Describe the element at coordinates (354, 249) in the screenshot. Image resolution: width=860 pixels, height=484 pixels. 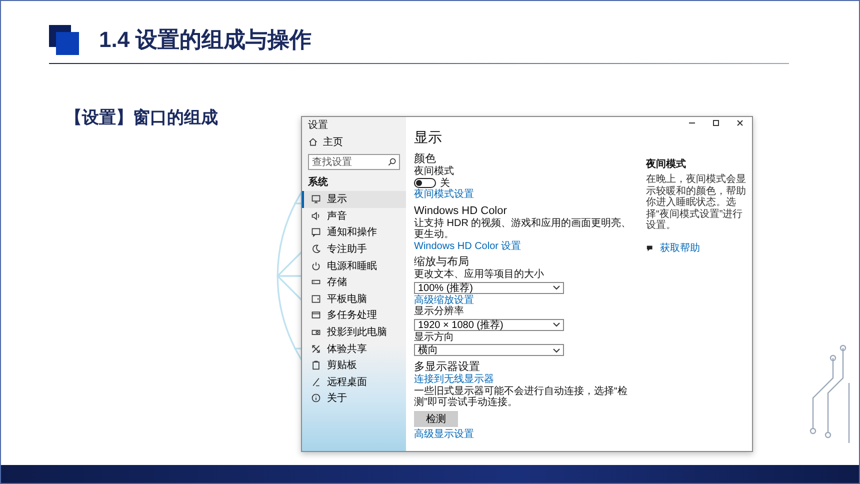
I see `nav-item: 专注助手` at that location.